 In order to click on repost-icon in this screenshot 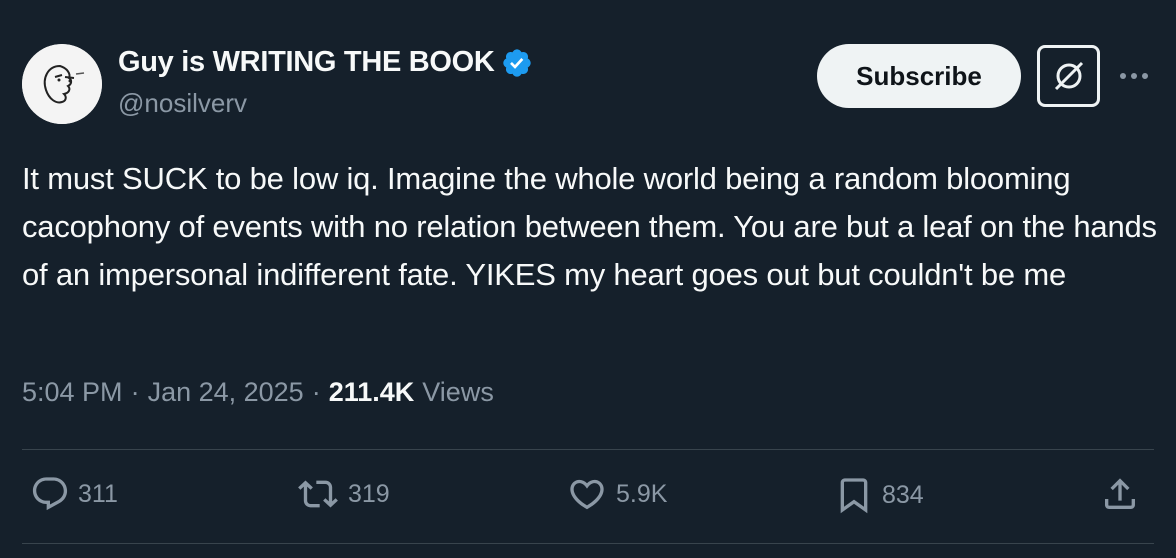, I will do `click(318, 494)`.